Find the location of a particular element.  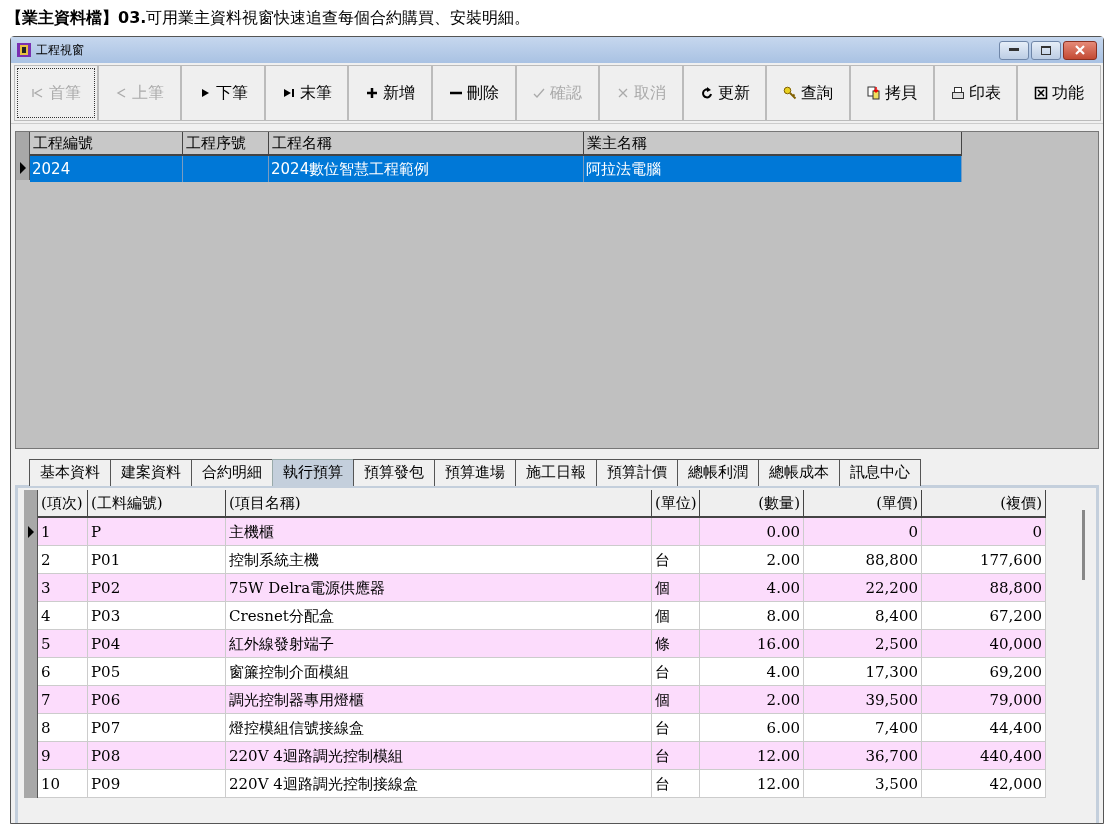

toolbar-button: 拷貝 is located at coordinates (892, 93).